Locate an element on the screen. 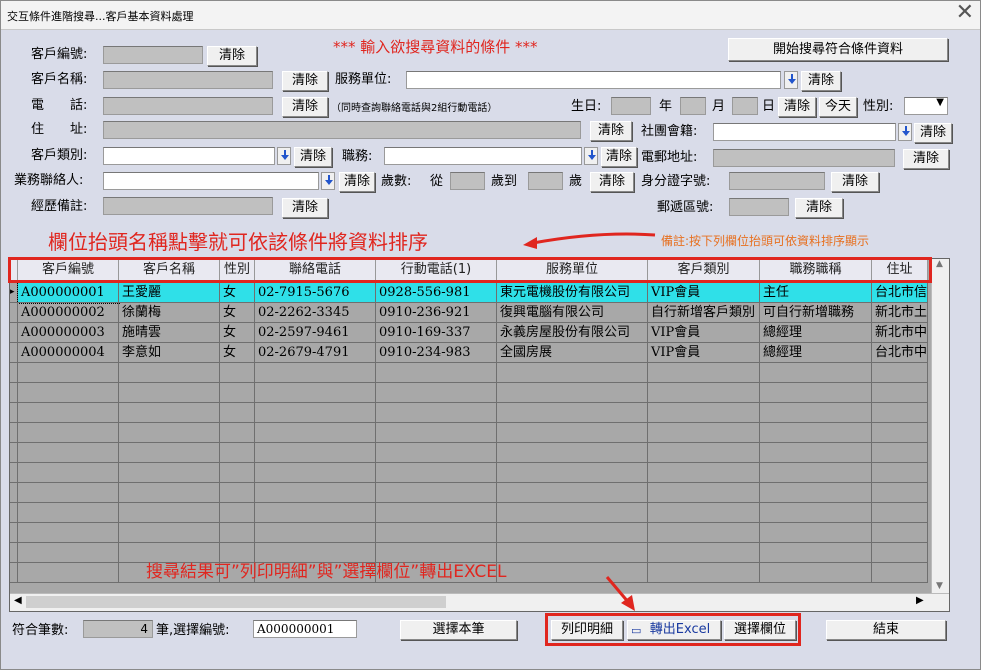  scroll-thumb is located at coordinates (236, 602).